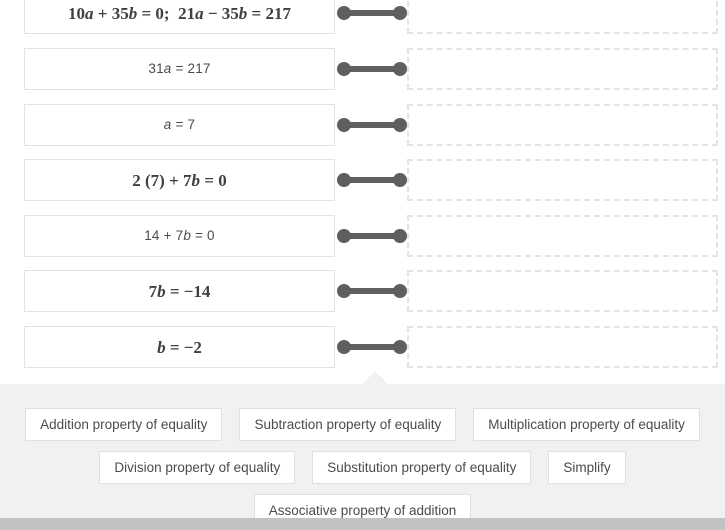  I want to click on equation-text: 31a = 217, so click(179, 69).